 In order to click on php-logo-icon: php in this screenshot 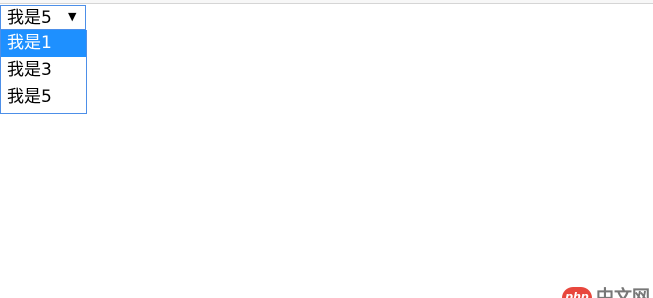, I will do `click(577, 292)`.